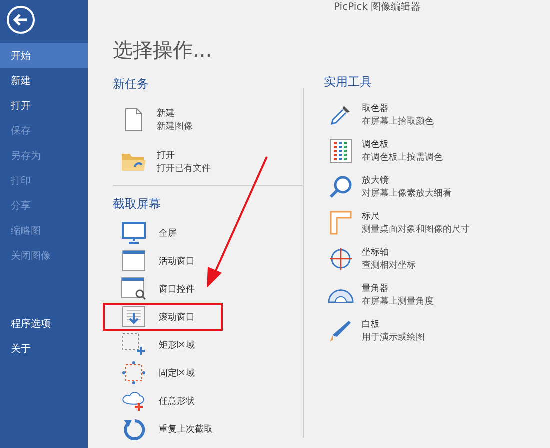  I want to click on capture-item: 矩形区域, so click(163, 345).